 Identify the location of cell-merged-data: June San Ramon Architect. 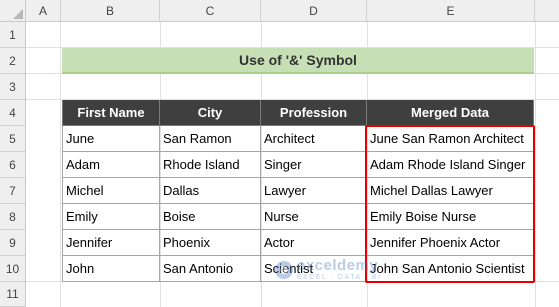
(450, 139).